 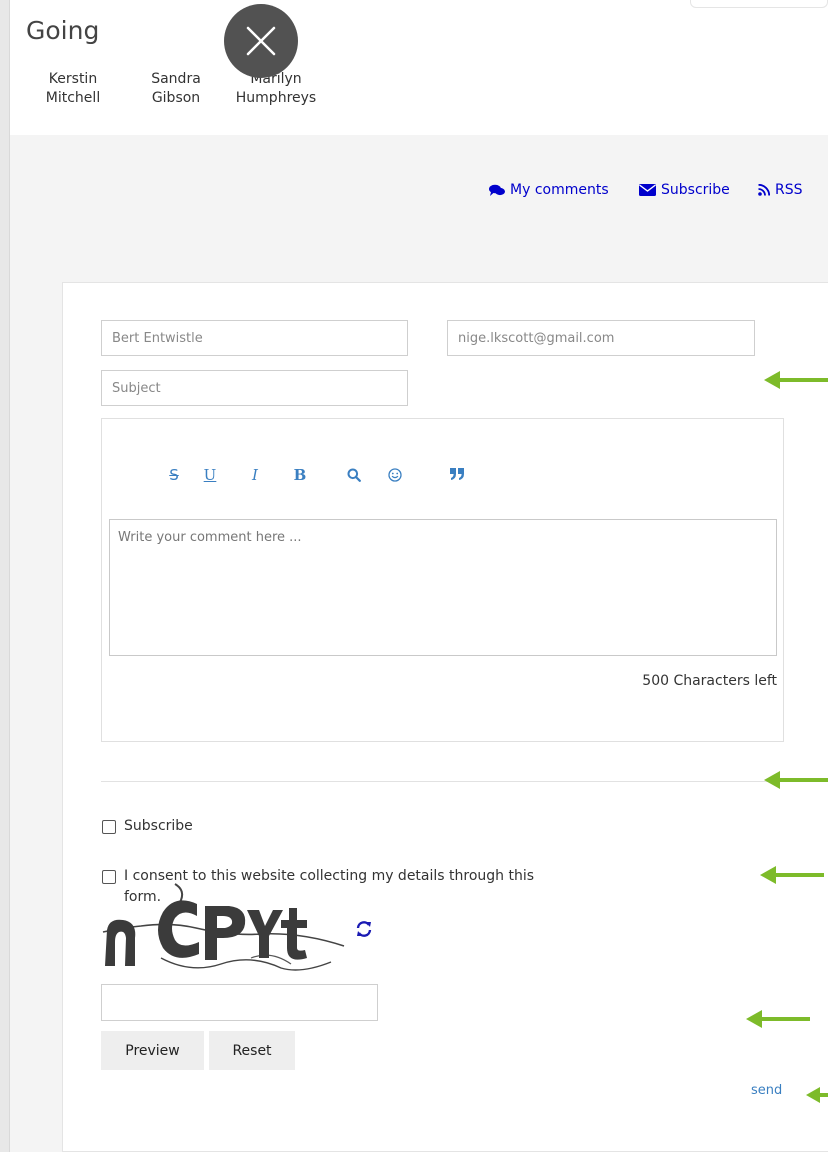 I want to click on rss-link: RSS, so click(x=780, y=190).